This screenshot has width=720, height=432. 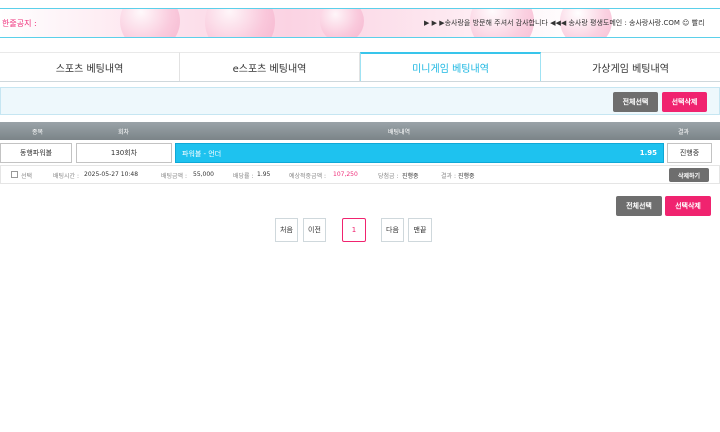 I want to click on notice-label: 한줄공지 :, so click(x=19, y=23).